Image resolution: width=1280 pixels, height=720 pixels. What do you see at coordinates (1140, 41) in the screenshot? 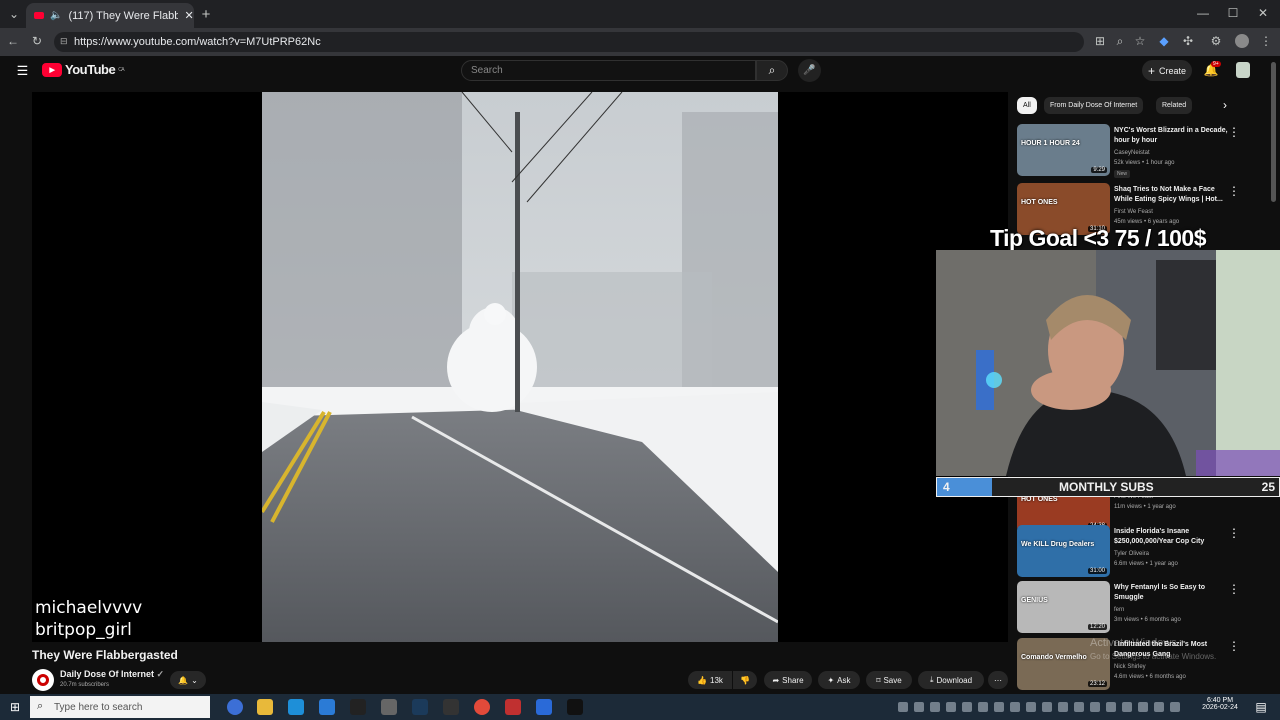
I see `bookmark-star-icon: ☆` at bounding box center [1140, 41].